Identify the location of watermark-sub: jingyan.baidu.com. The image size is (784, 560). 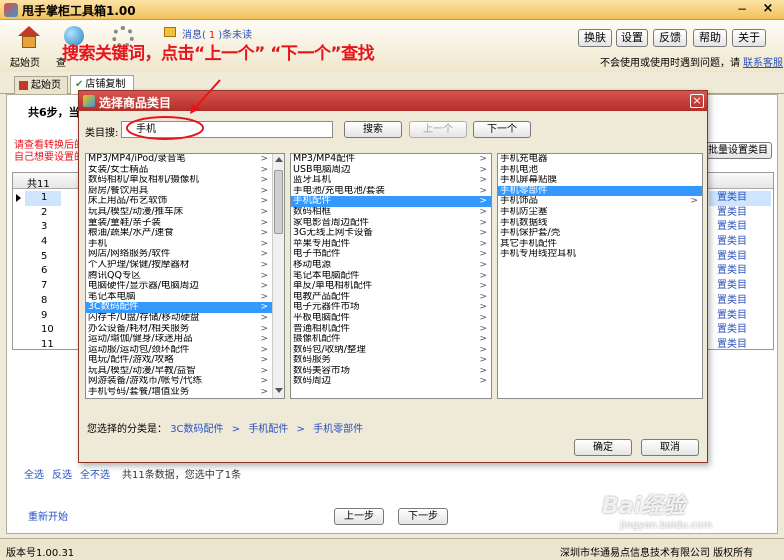
(666, 525).